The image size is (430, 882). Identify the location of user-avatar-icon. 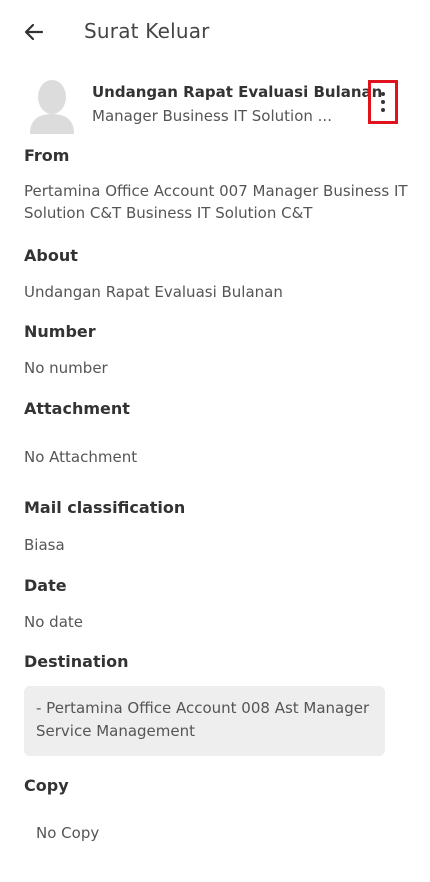
(52, 107).